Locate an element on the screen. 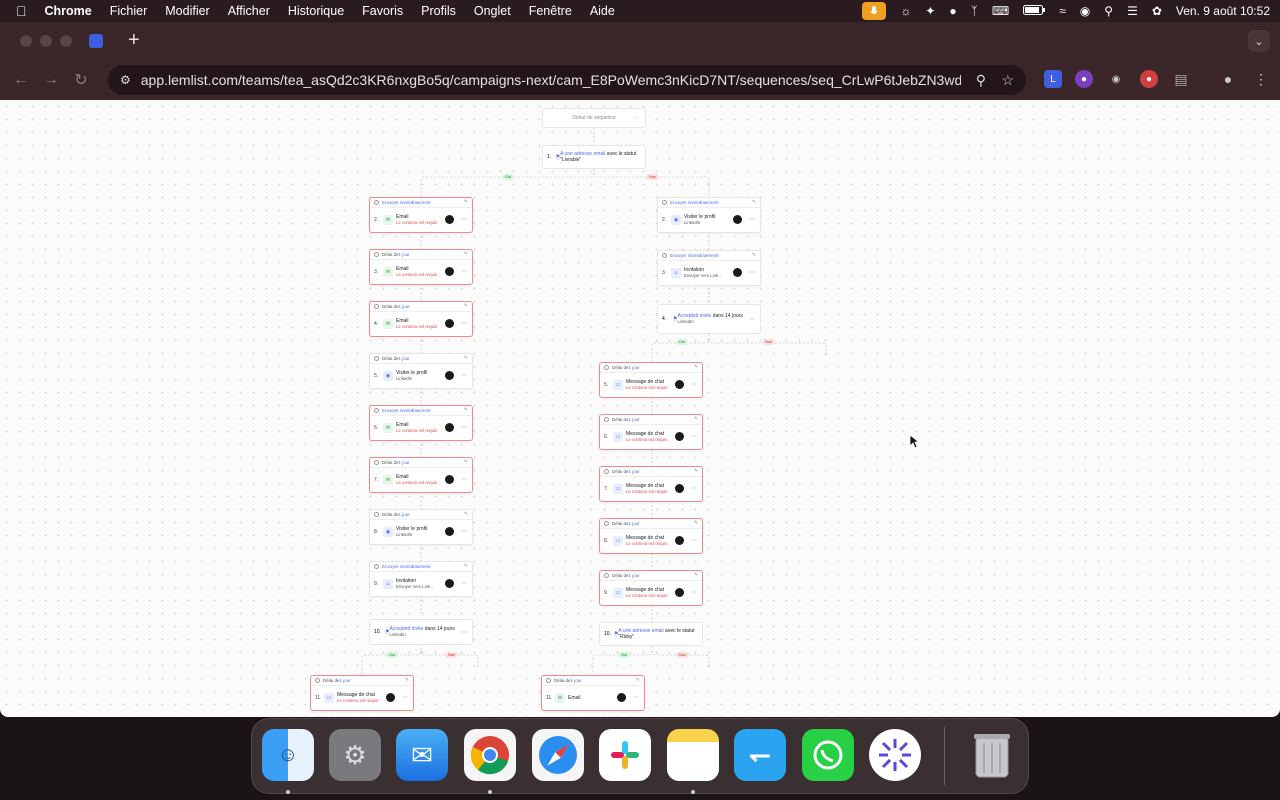  window-close-button is located at coordinates (26, 41).